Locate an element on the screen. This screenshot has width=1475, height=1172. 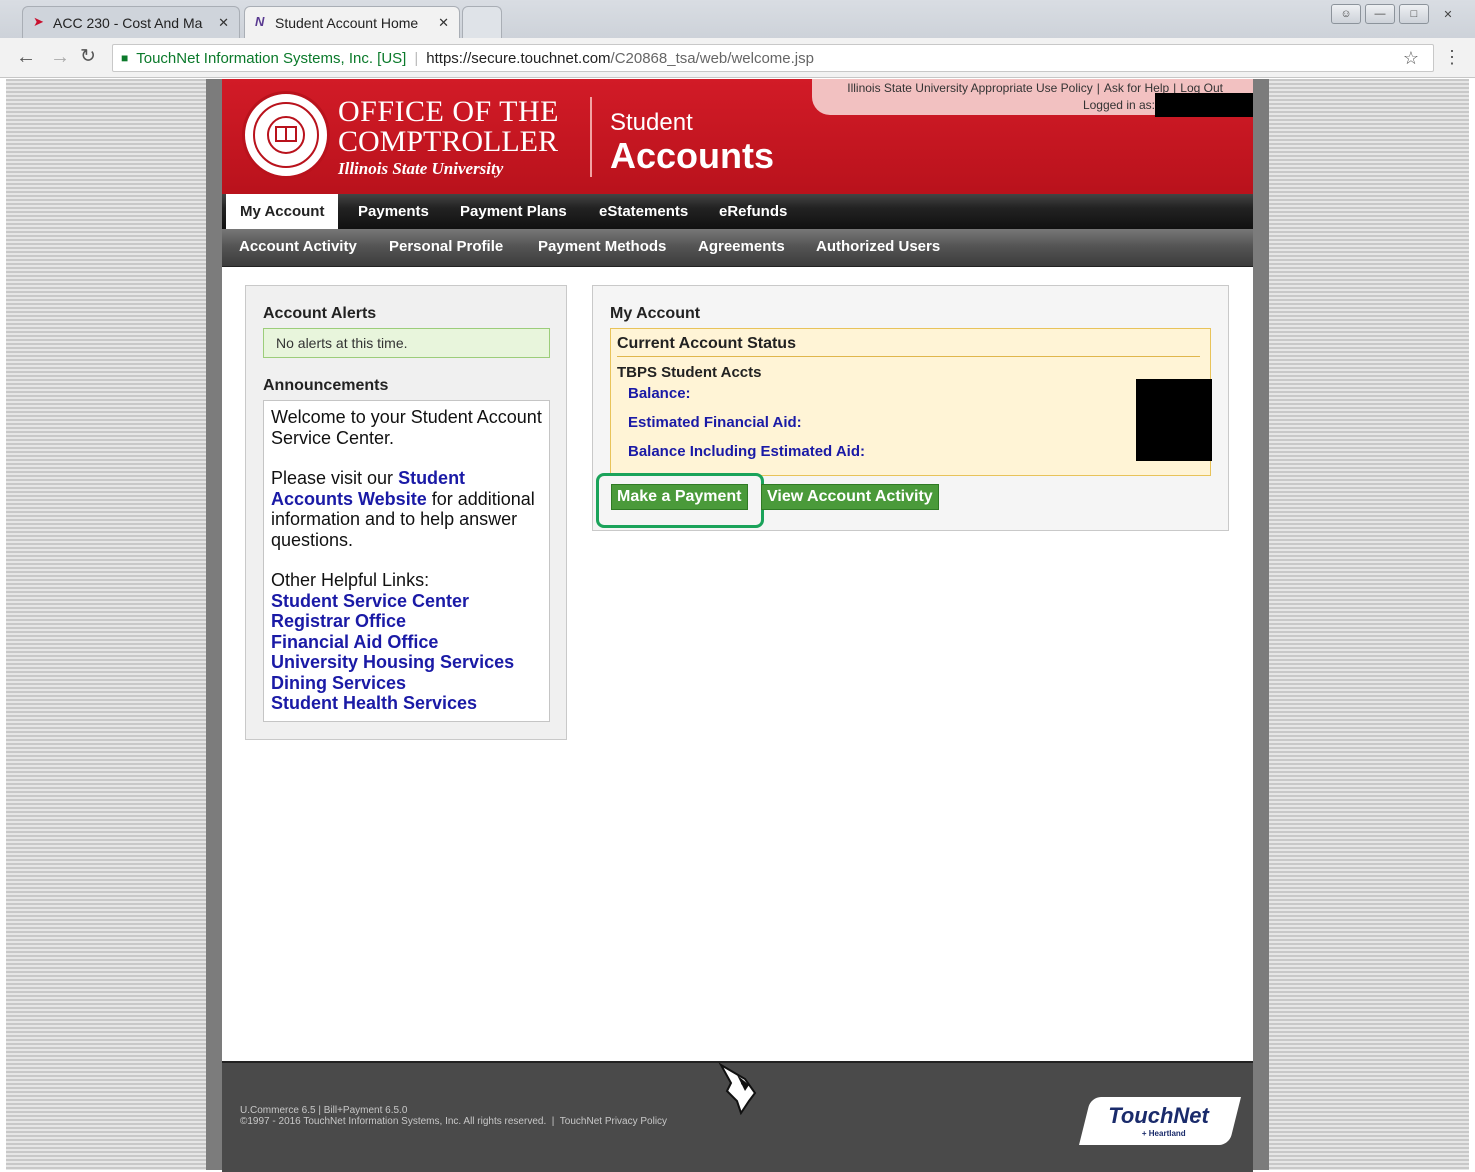
site-org: TouchNet Information Systems, Inc. [US] is located at coordinates (271, 58).